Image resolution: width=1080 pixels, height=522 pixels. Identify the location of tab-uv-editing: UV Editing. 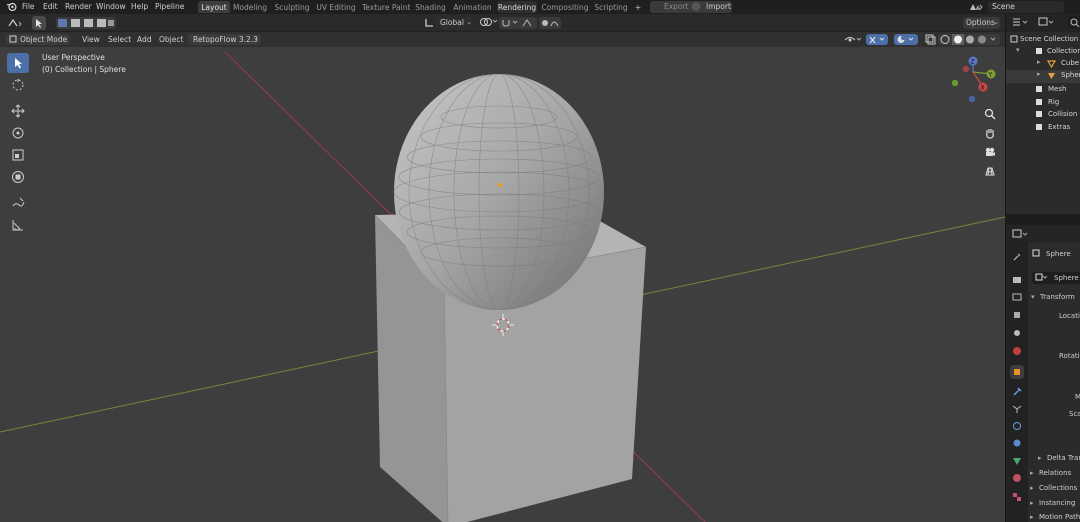
(336, 7).